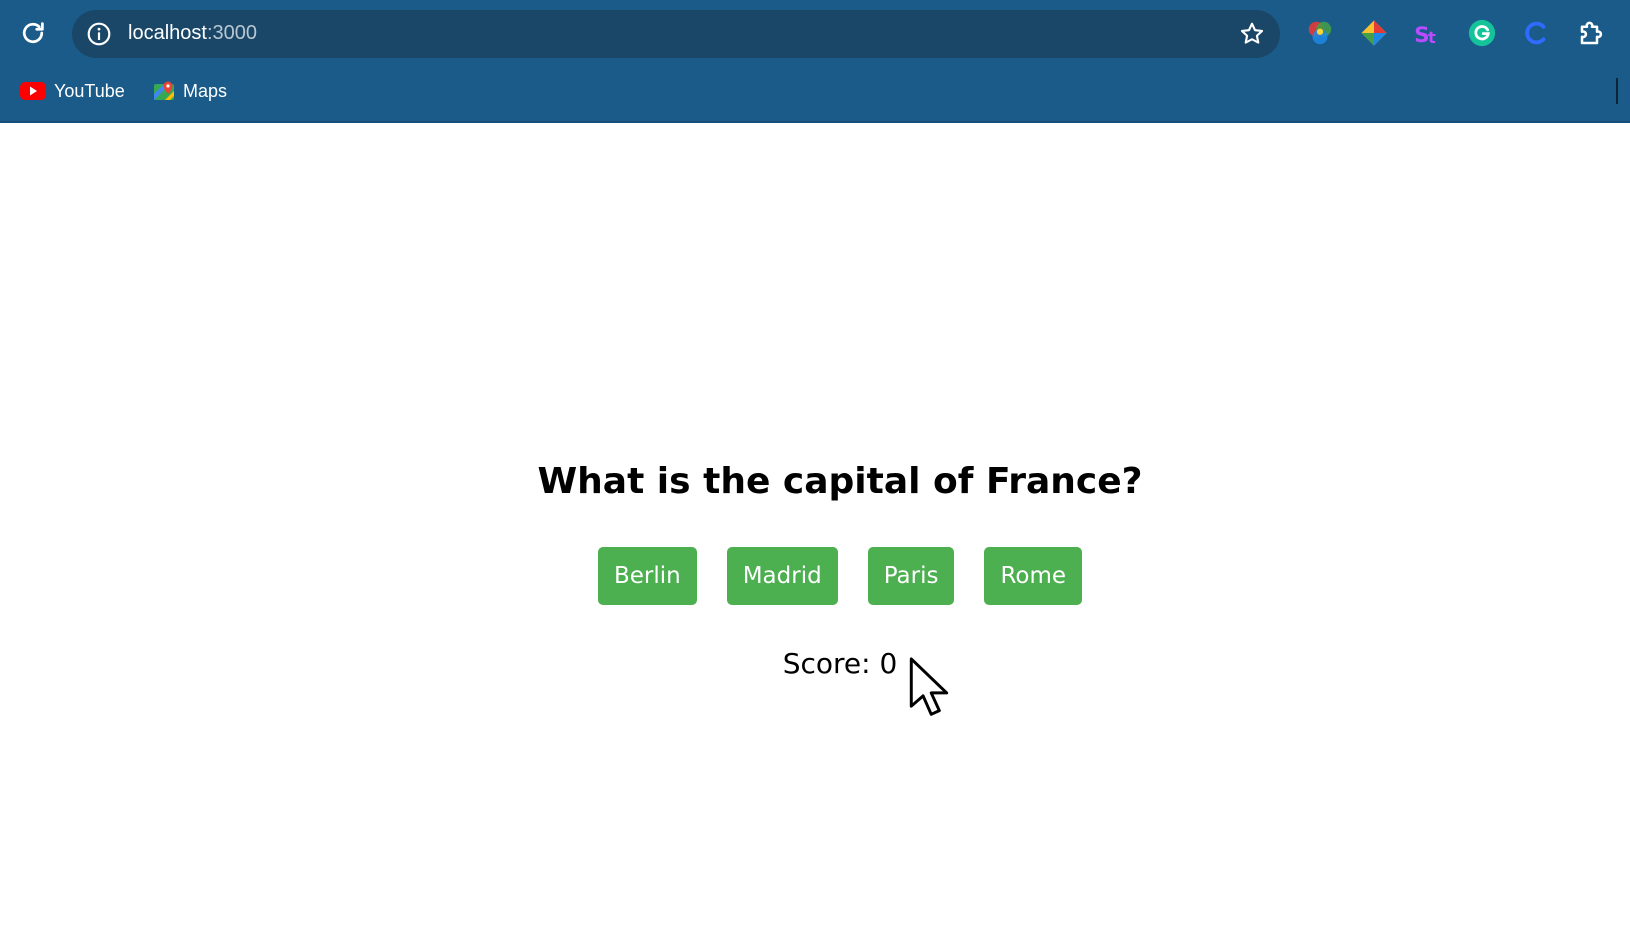 Image resolution: width=1630 pixels, height=928 pixels. Describe the element at coordinates (1320, 33) in the screenshot. I see `color-wheel-icon` at that location.